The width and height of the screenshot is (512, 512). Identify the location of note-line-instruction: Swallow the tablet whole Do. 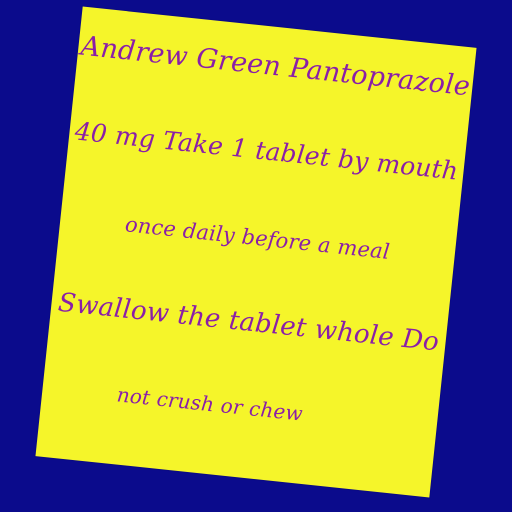
(248, 322).